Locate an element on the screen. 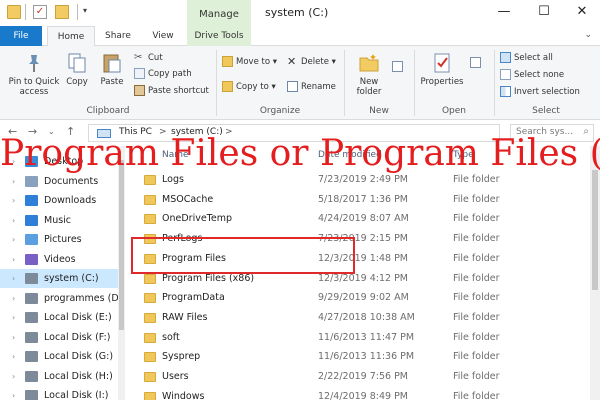 Image resolution: width=600 pixels, height=400 pixels. file-name: ProgramData is located at coordinates (193, 298).